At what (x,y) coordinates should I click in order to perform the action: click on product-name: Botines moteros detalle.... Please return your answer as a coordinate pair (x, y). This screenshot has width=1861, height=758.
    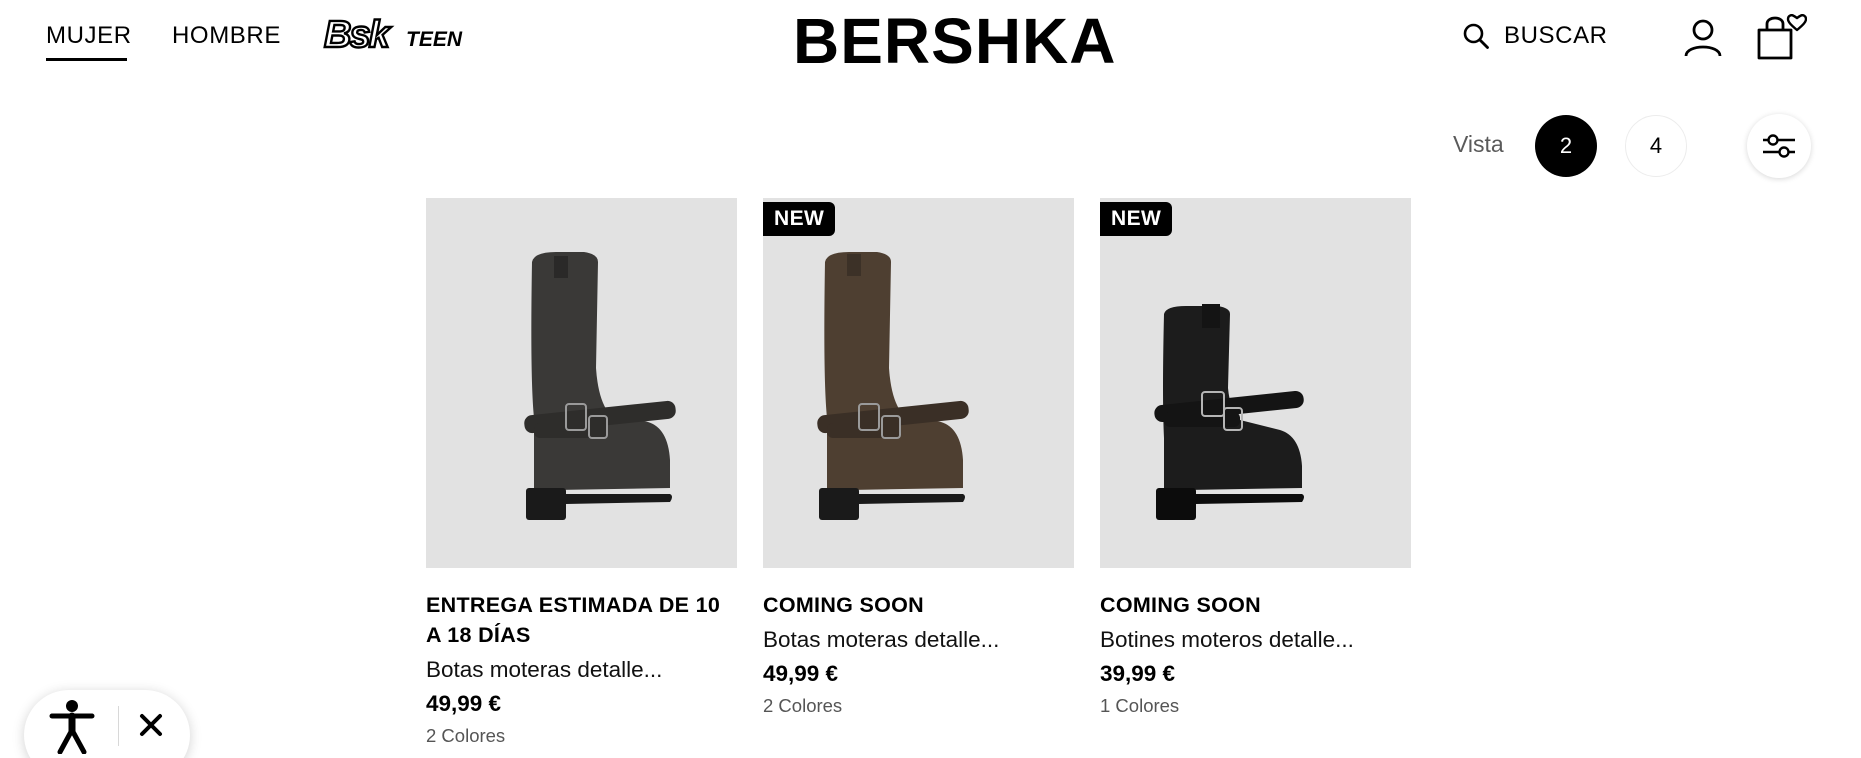
    Looking at the image, I should click on (1255, 640).